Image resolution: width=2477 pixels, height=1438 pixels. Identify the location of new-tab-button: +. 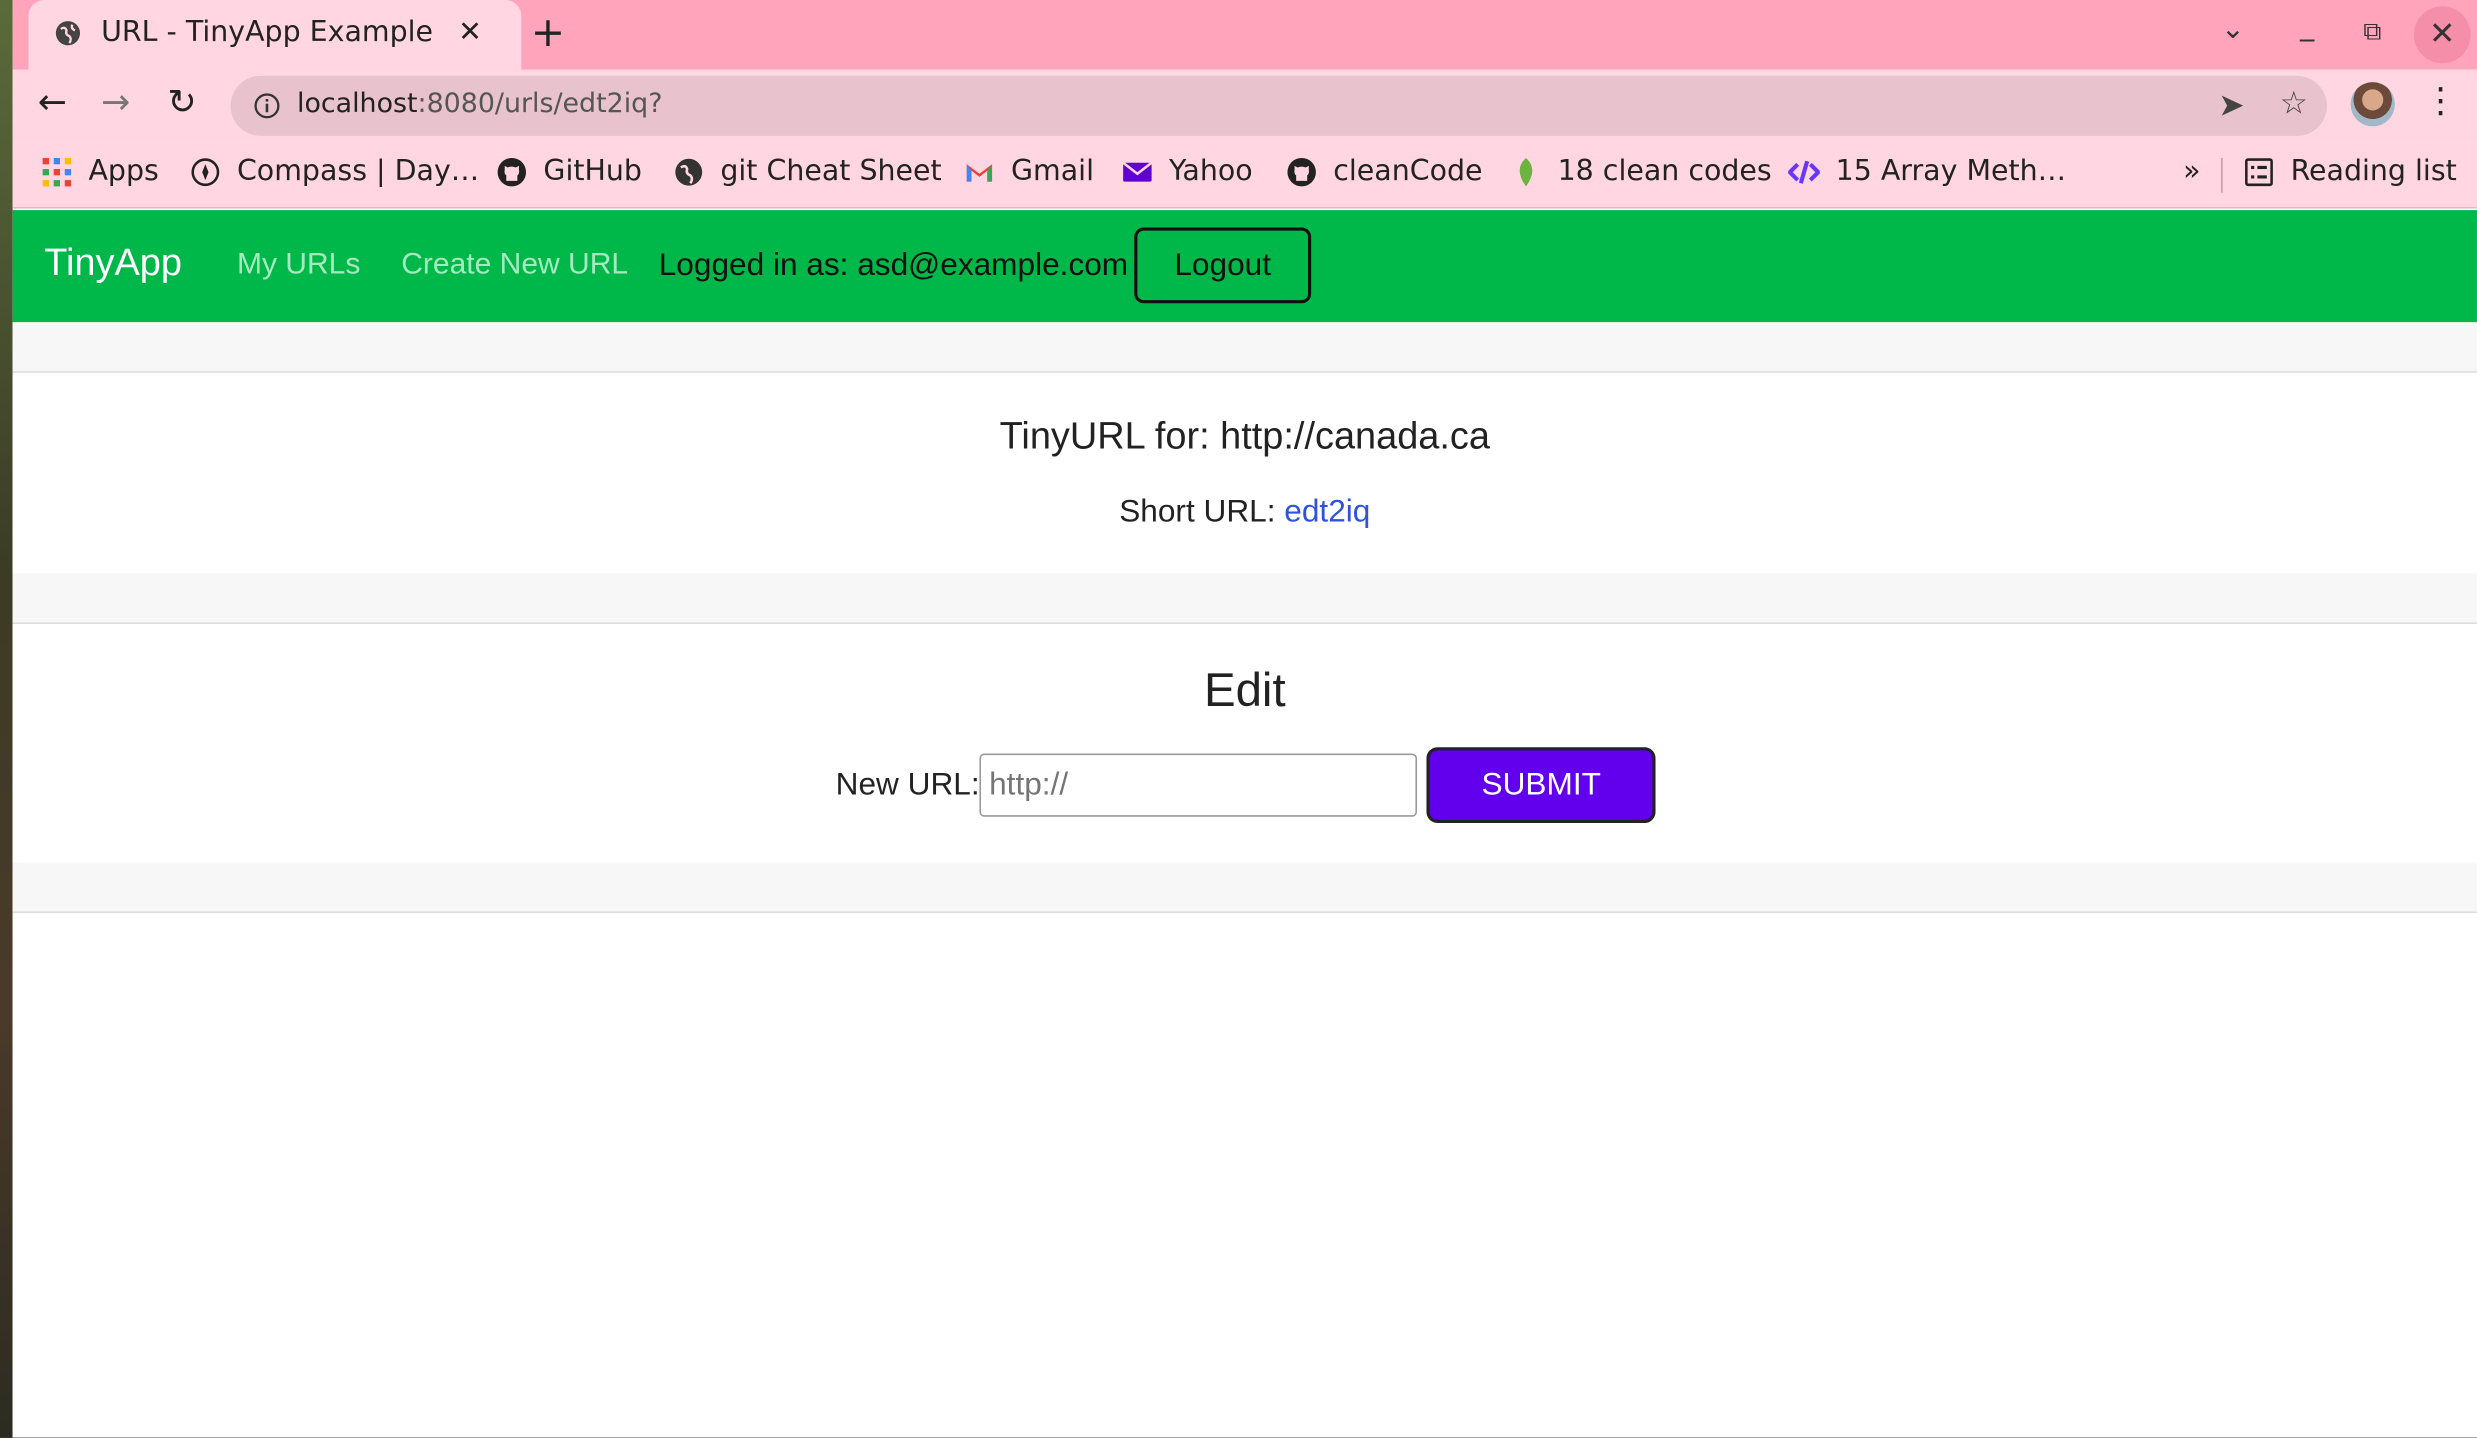
(548, 32).